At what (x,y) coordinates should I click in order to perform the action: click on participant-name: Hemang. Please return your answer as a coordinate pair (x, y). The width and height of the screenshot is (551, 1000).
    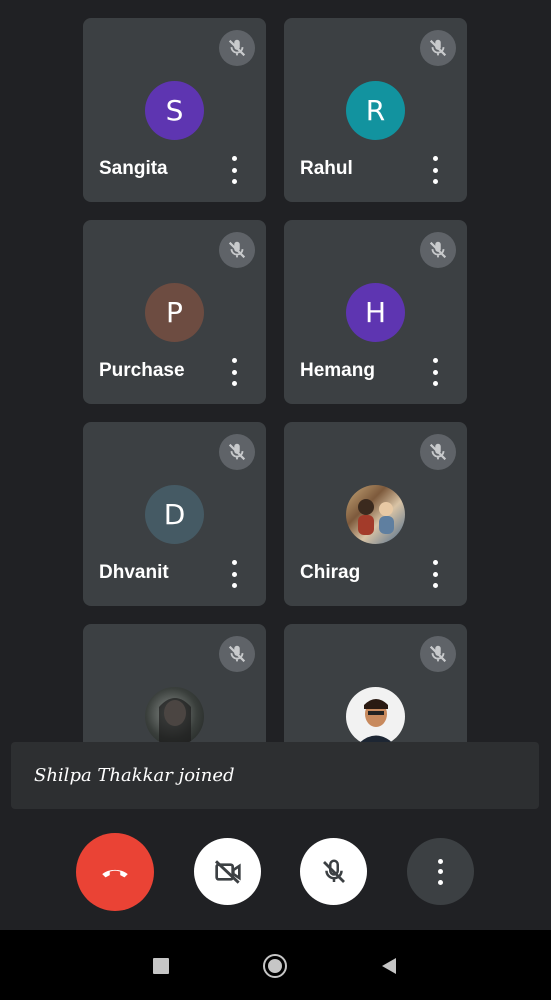
    Looking at the image, I should click on (337, 370).